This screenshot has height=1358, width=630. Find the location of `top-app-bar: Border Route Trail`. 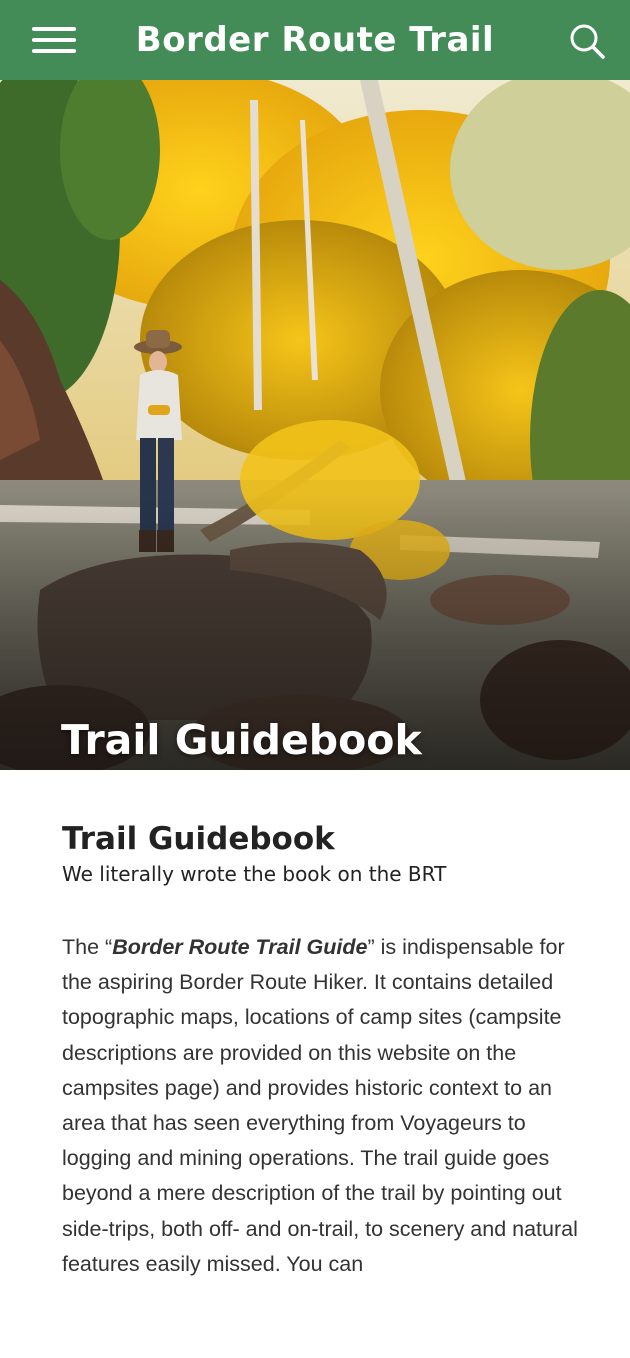

top-app-bar: Border Route Trail is located at coordinates (315, 40).